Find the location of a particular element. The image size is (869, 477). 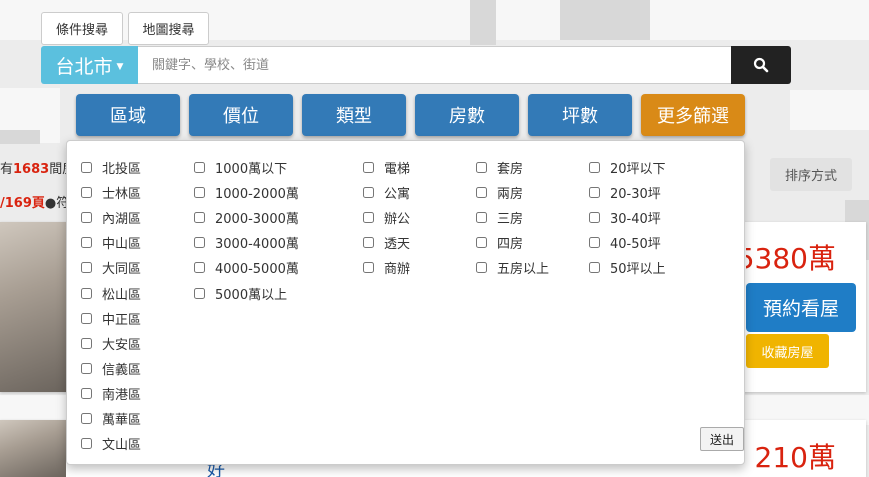

filter-rooms-button: 房數 is located at coordinates (467, 115).